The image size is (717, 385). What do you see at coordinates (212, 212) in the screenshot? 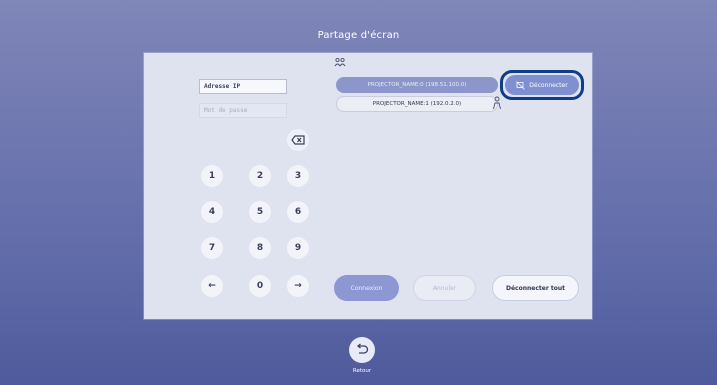
I see `key-4: 4` at bounding box center [212, 212].